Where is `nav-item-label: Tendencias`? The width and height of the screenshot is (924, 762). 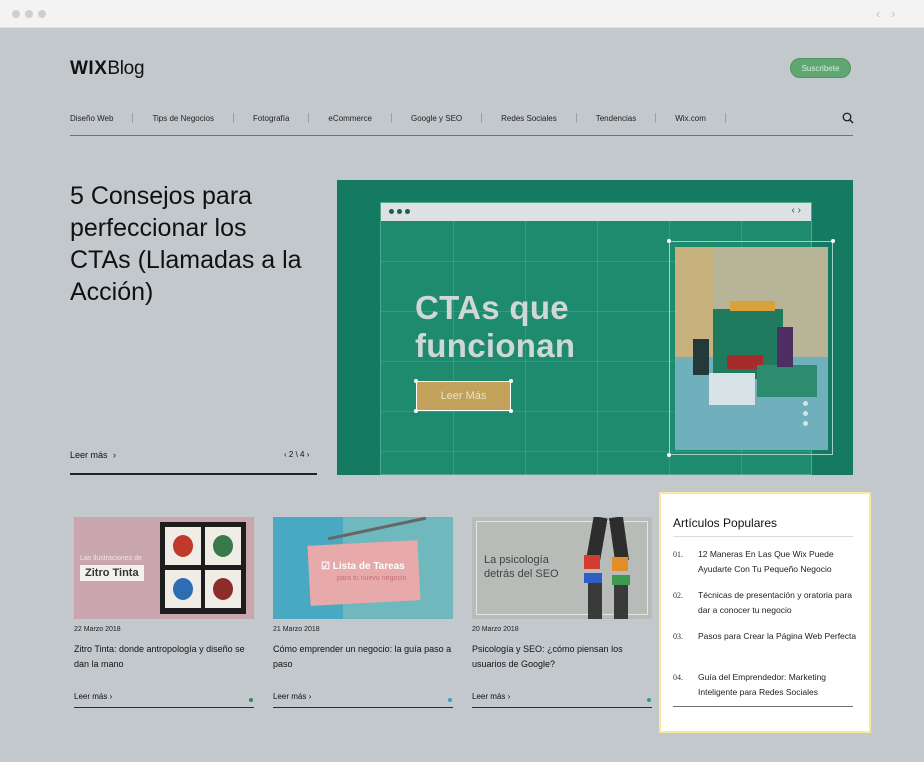 nav-item-label: Tendencias is located at coordinates (616, 118).